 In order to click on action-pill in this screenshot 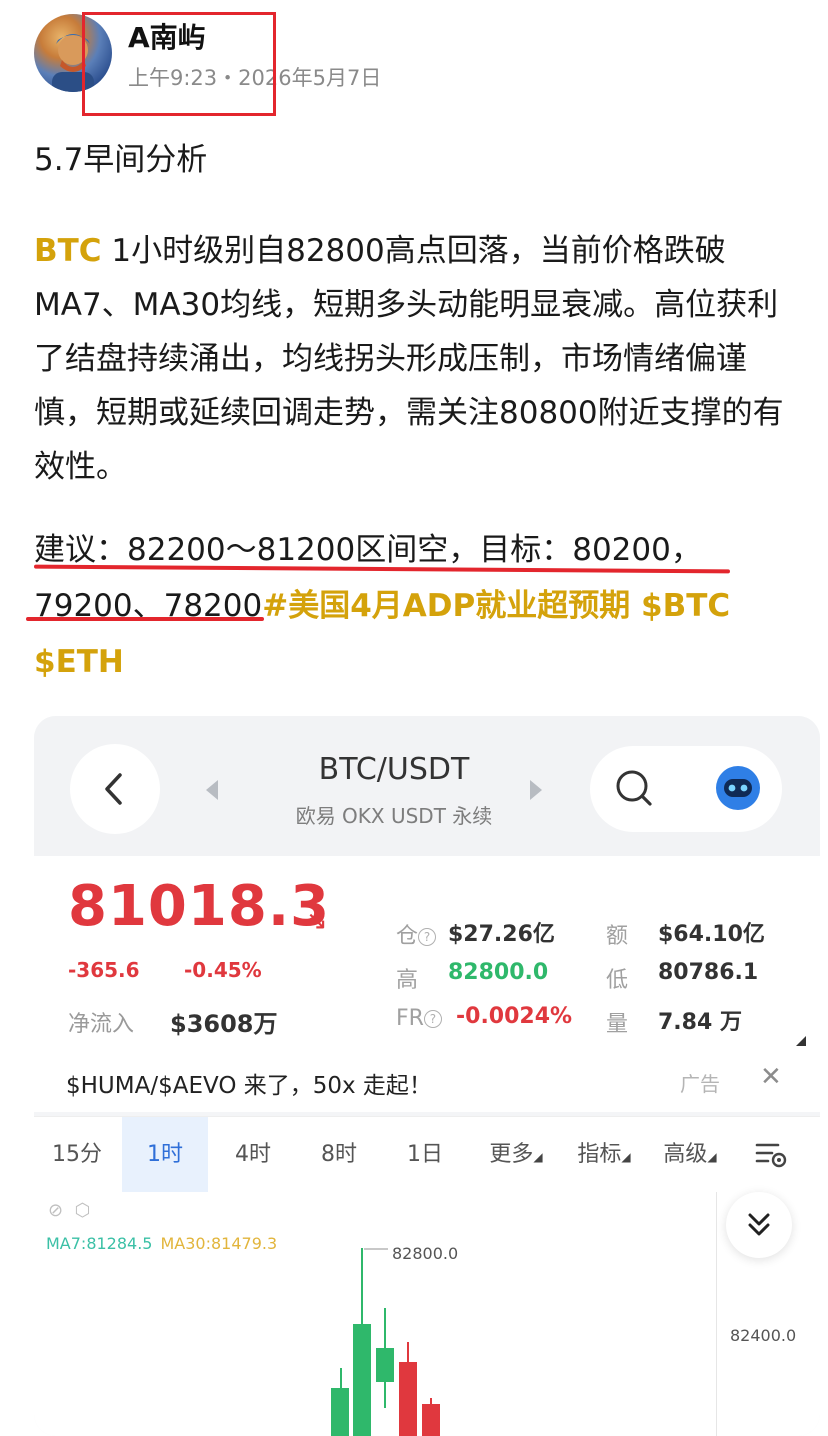, I will do `click(686, 789)`.